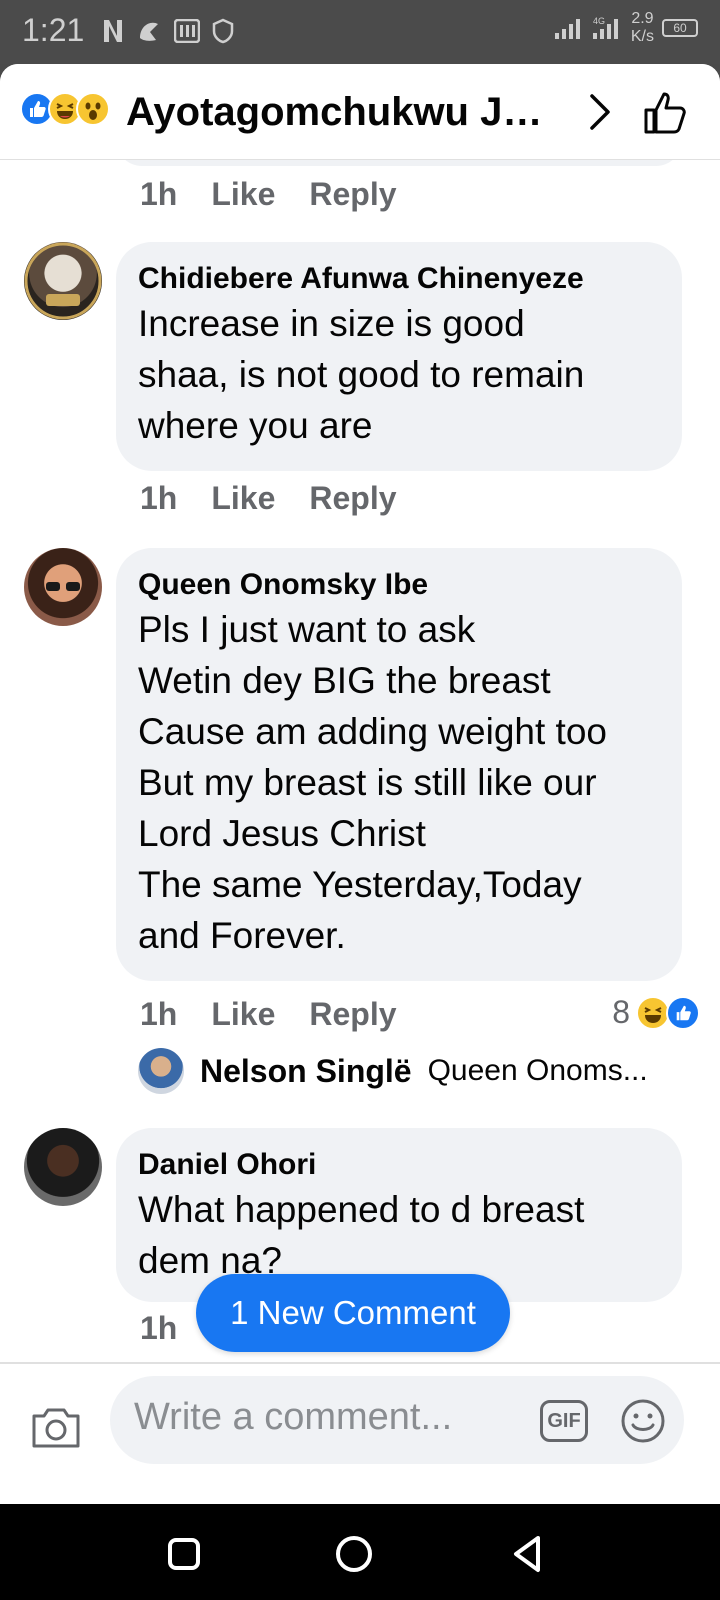 The height and width of the screenshot is (1600, 720). What do you see at coordinates (223, 31) in the screenshot?
I see `shield-icon` at bounding box center [223, 31].